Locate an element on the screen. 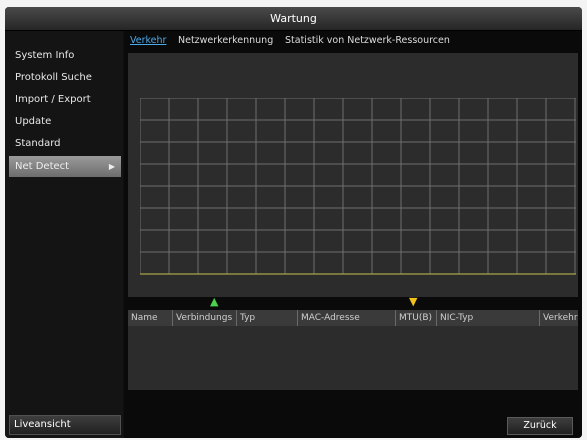 The height and width of the screenshot is (440, 587). column-header-nic-typ: NIC-Typ is located at coordinates (488, 318).